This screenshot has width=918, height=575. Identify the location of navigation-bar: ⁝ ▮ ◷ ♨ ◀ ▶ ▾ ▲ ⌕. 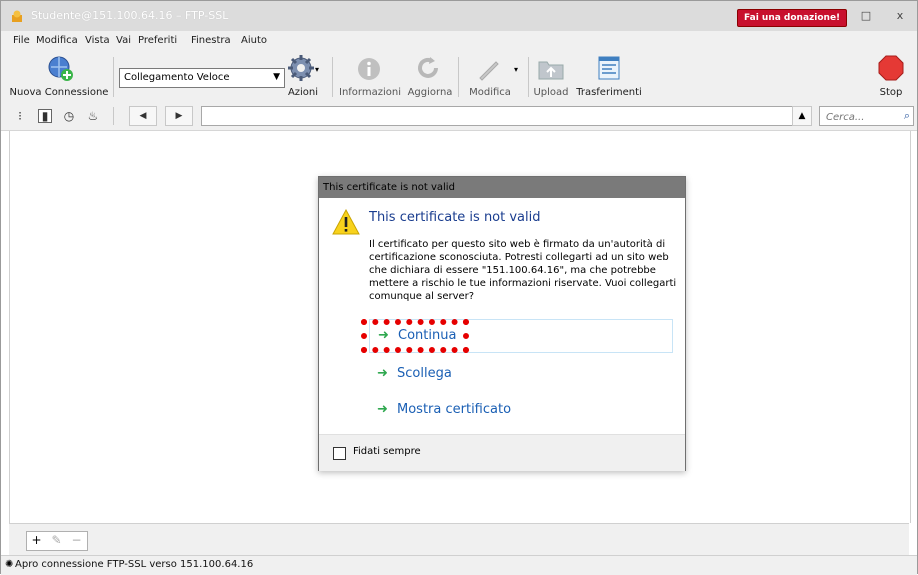
(459, 116).